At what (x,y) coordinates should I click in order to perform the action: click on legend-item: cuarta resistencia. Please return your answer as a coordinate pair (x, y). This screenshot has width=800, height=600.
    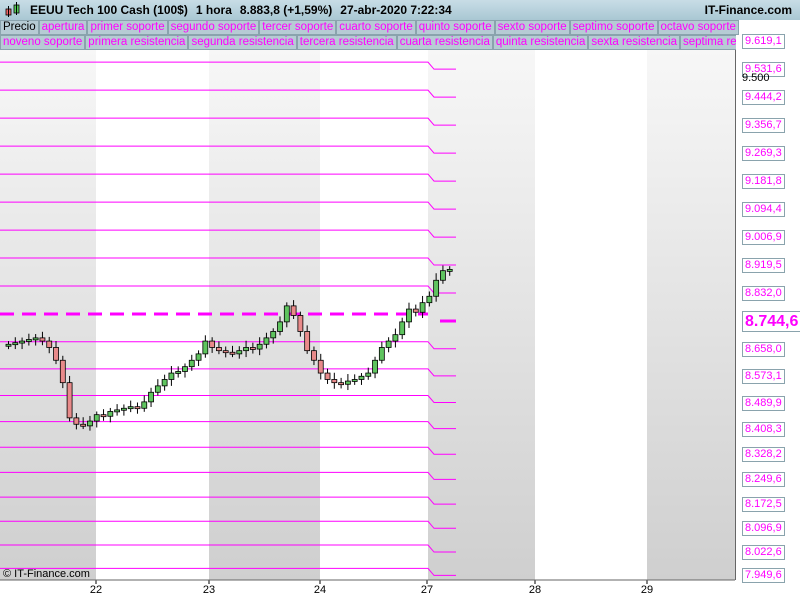
    Looking at the image, I should click on (444, 42).